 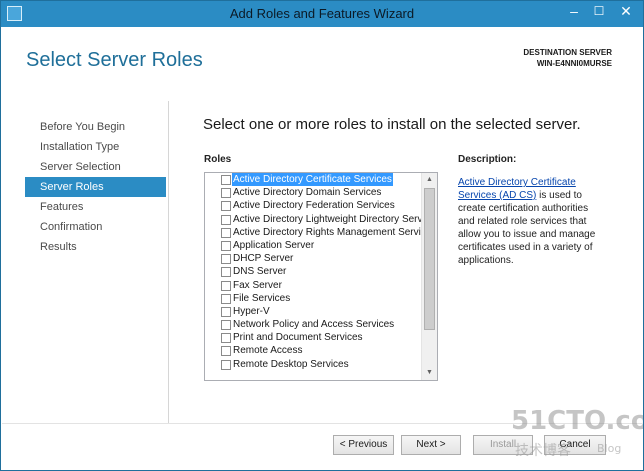 What do you see at coordinates (95, 147) in the screenshot?
I see `sidebar-item: Installation Type` at bounding box center [95, 147].